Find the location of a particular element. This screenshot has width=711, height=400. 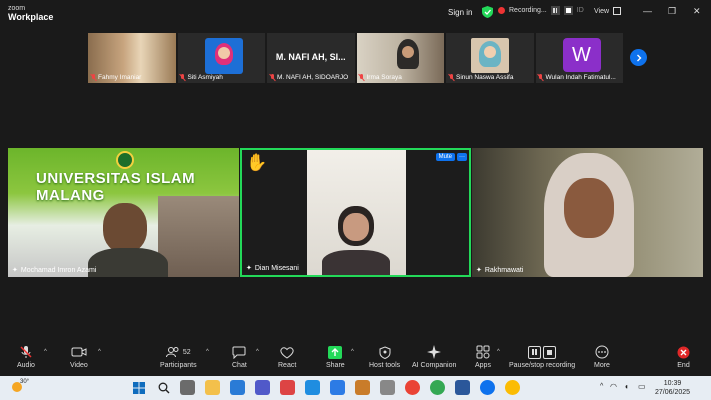

tray-chevron-icon: ^ is located at coordinates (601, 386).